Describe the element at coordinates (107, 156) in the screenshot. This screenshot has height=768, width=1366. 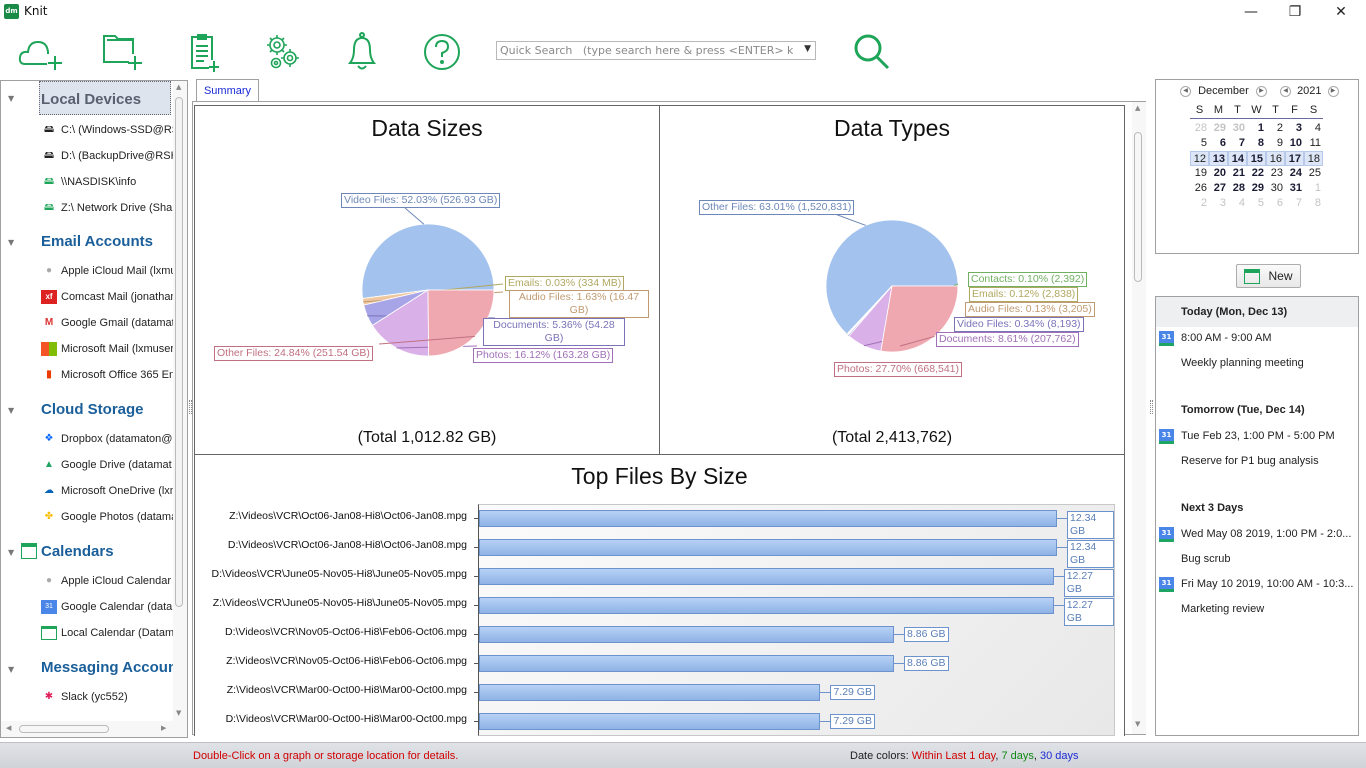
I see `tree-item: 🖴 D:\ (BackupDrive@RSH` at that location.